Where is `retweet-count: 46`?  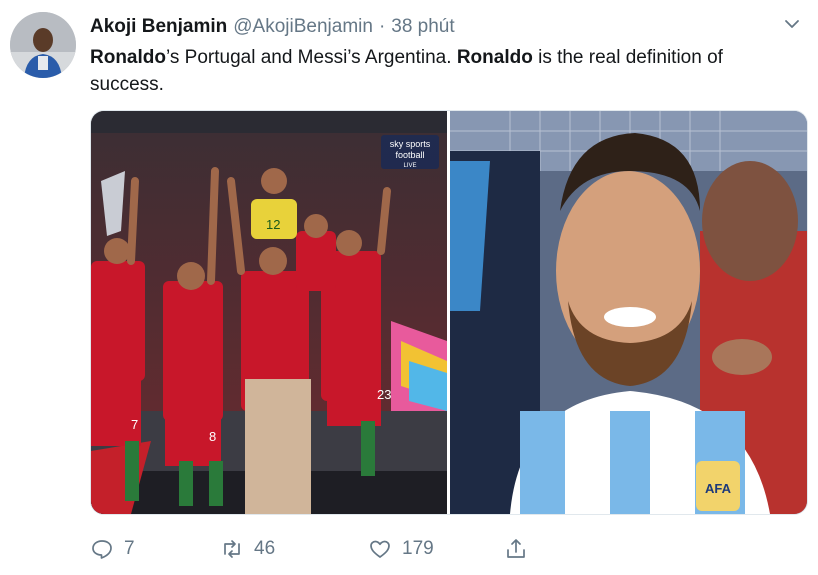 retweet-count: 46 is located at coordinates (265, 548).